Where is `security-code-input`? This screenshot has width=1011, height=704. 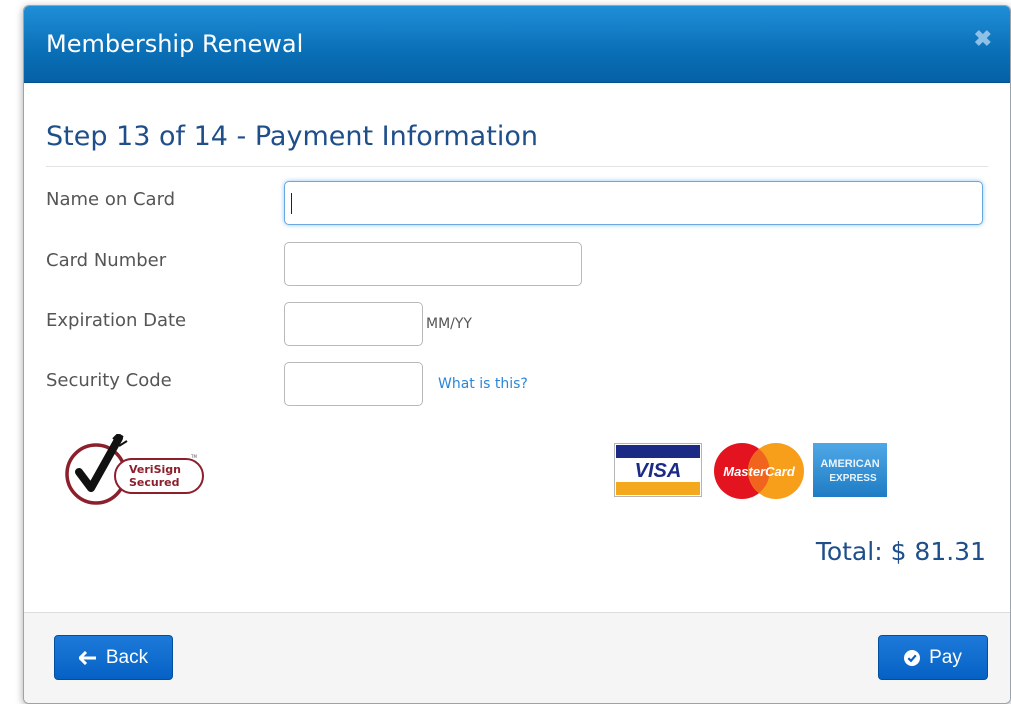 security-code-input is located at coordinates (353, 384).